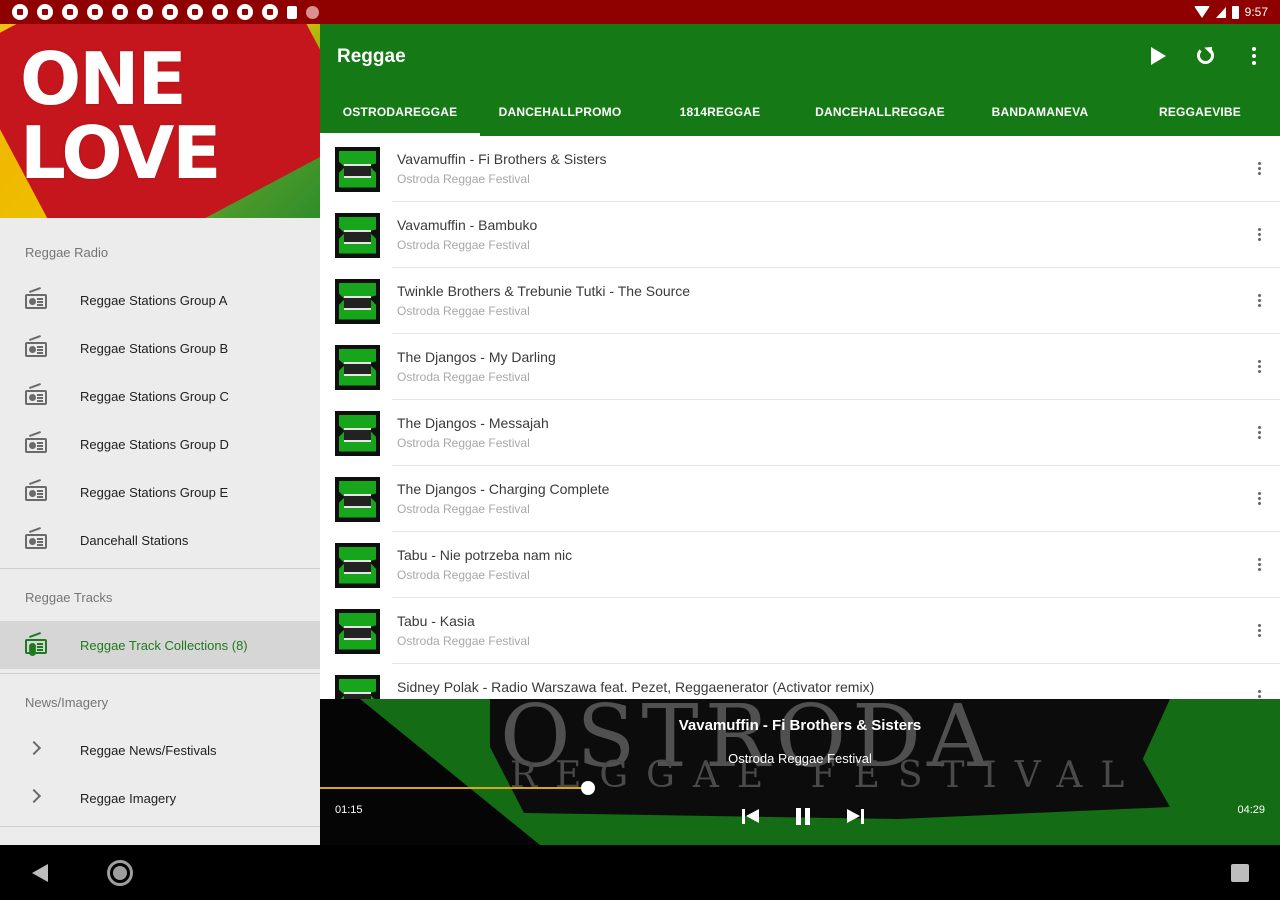 The width and height of the screenshot is (1280, 900). I want to click on tab-bandamaneva: BANDAMANEVA, so click(1040, 112).